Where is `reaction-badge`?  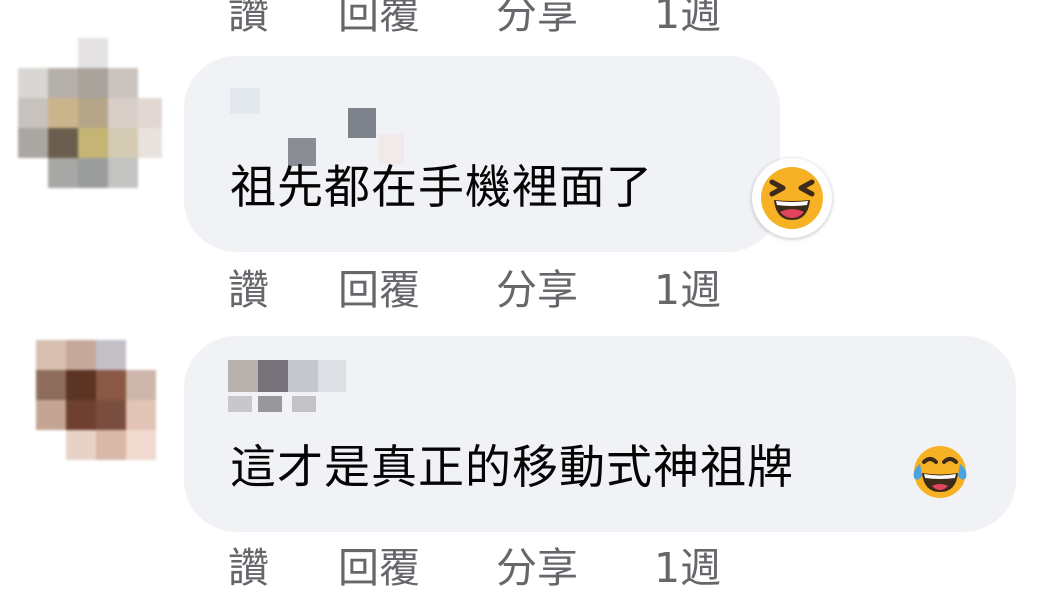 reaction-badge is located at coordinates (792, 198).